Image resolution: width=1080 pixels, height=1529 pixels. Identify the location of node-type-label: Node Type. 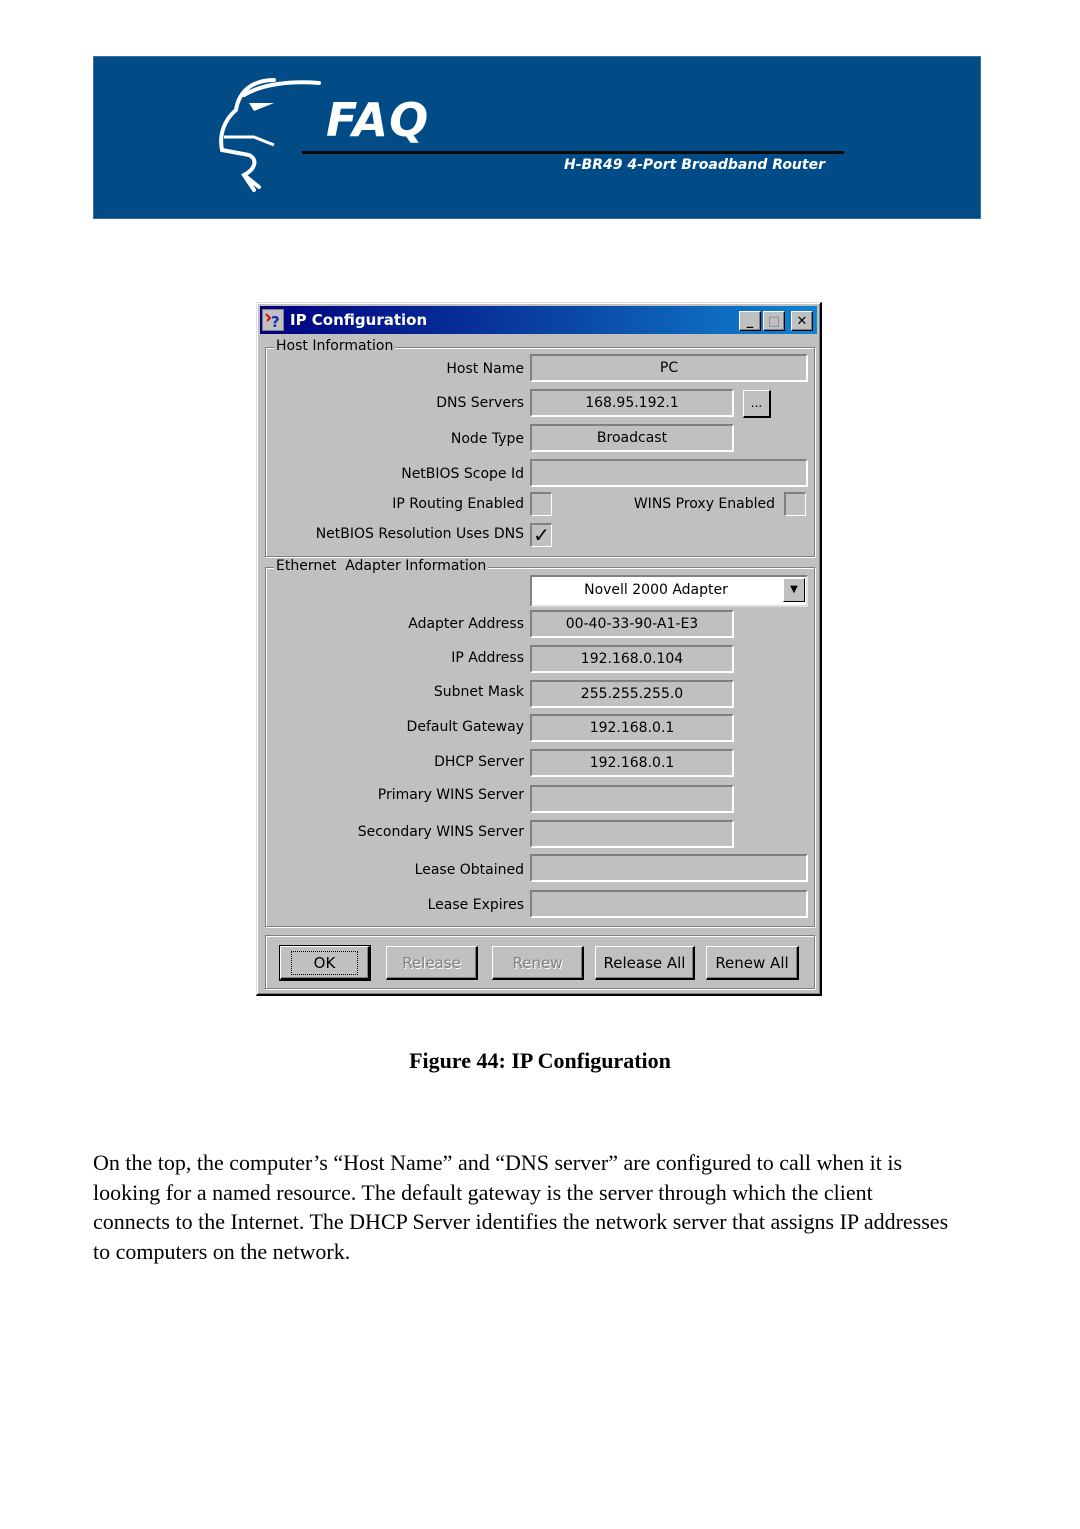
(487, 439).